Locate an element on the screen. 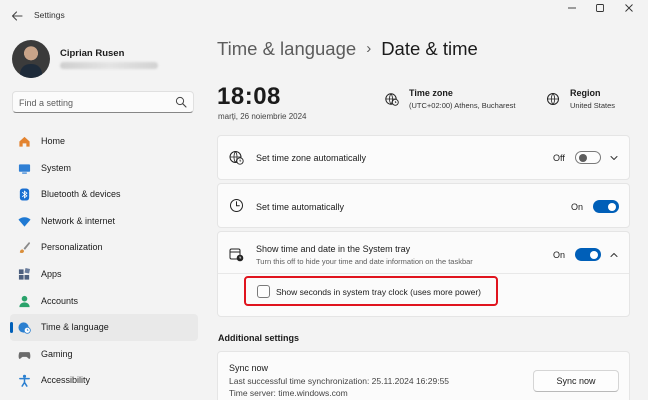  sidebar-item-label: Home is located at coordinates (53, 141).